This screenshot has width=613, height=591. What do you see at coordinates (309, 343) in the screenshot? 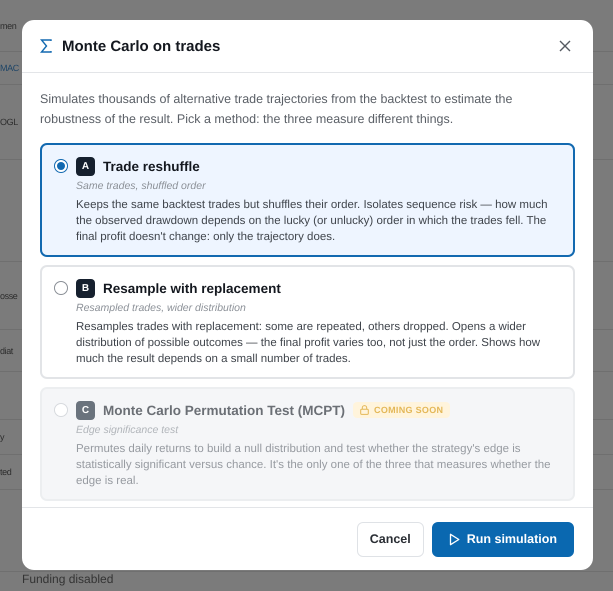
I see `option-description: Resamples trades with replacement: some are repeated, others dropped. Opens a wider distribution of possible outcomes — the final profit varies too, not just the order. Shows how much the result depends on a small number of trades.` at bounding box center [309, 343].